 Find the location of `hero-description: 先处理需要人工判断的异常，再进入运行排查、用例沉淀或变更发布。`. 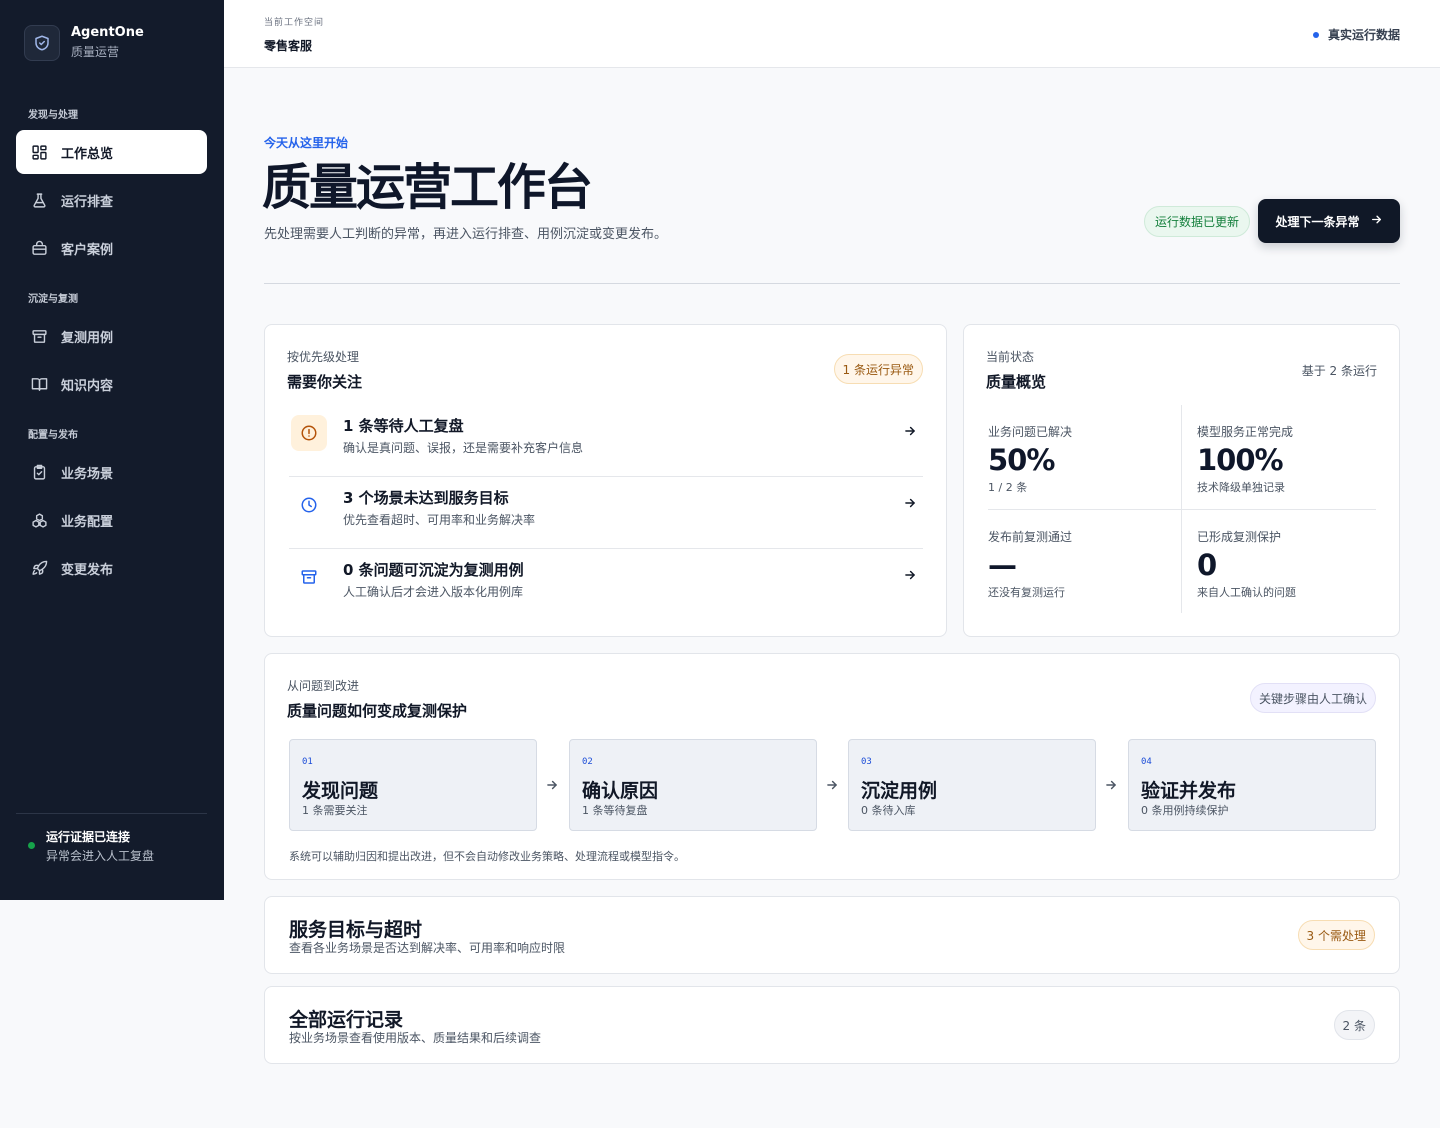

hero-description: 先处理需要人工判断的异常，再进入运行排查、用例沉淀或变更发布。 is located at coordinates (466, 234).